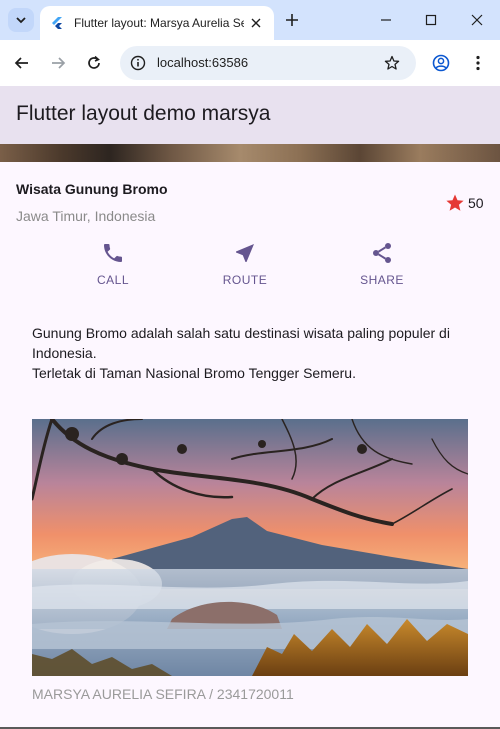  I want to click on bookmark-button, so click(392, 63).